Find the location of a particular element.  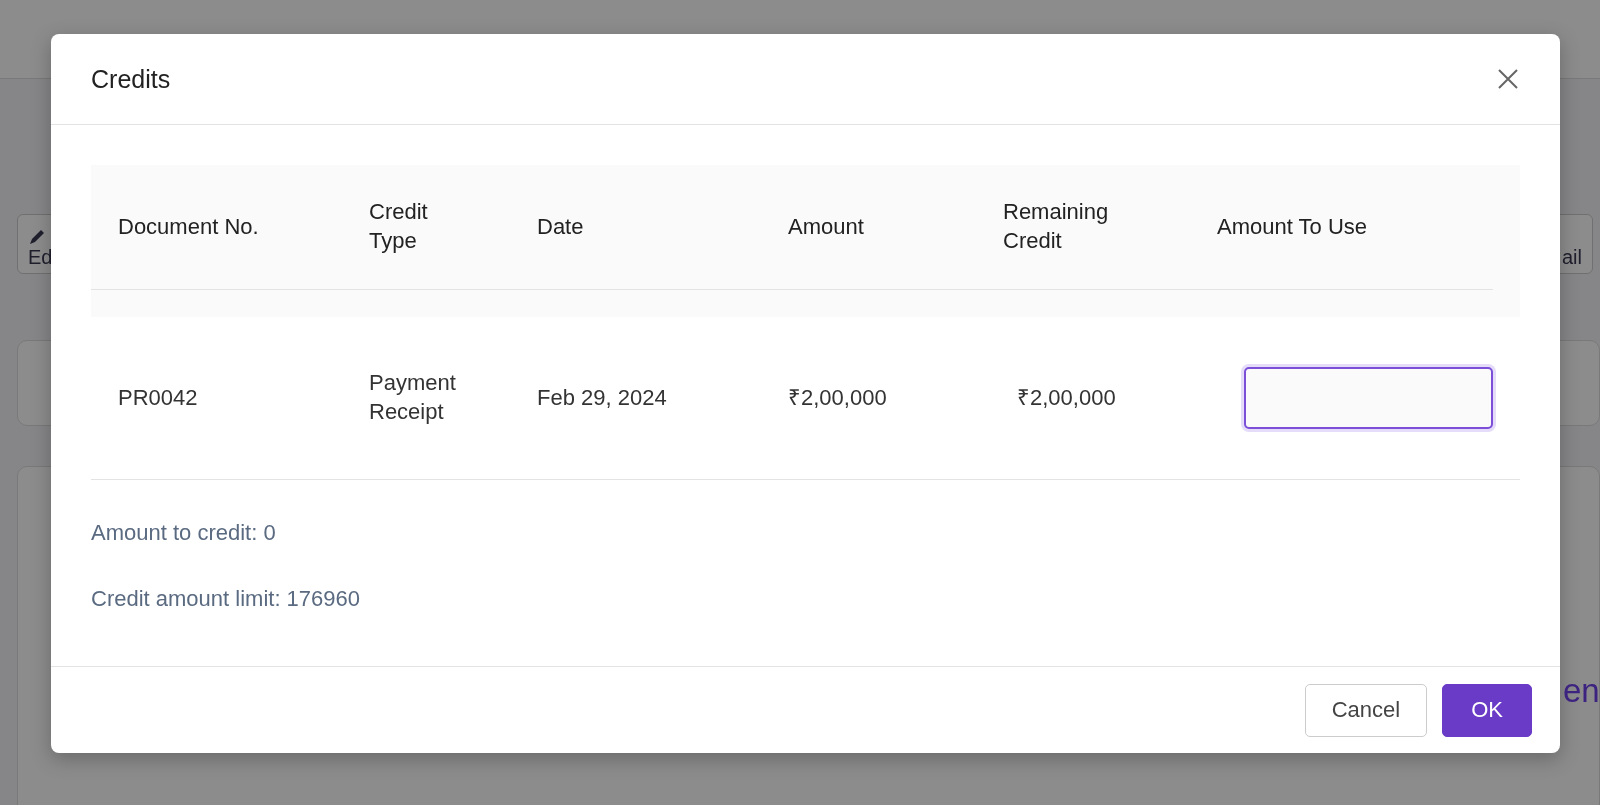

table-cell-text: Feb 29, 2024 is located at coordinates (602, 397).